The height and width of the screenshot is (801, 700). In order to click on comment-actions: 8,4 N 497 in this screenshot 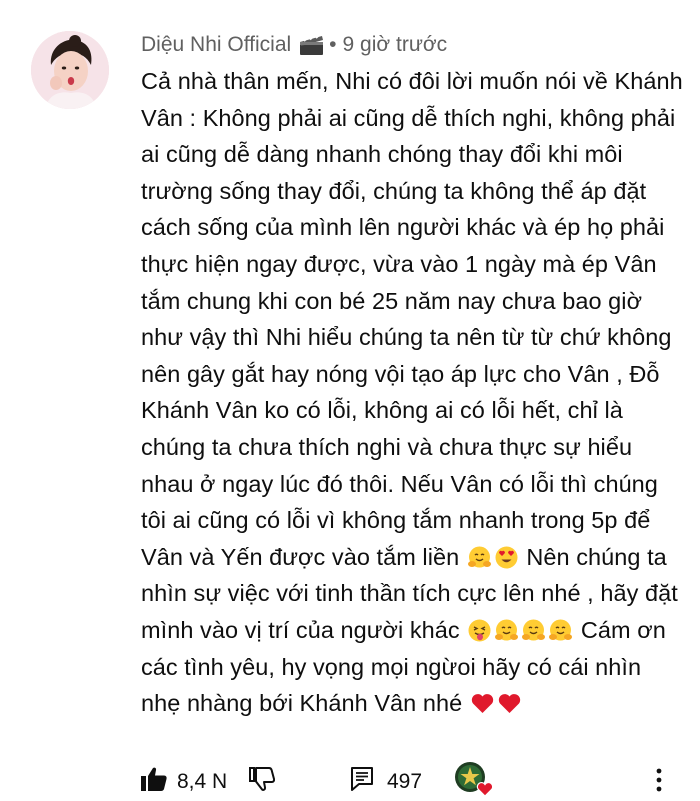, I will do `click(413, 780)`.